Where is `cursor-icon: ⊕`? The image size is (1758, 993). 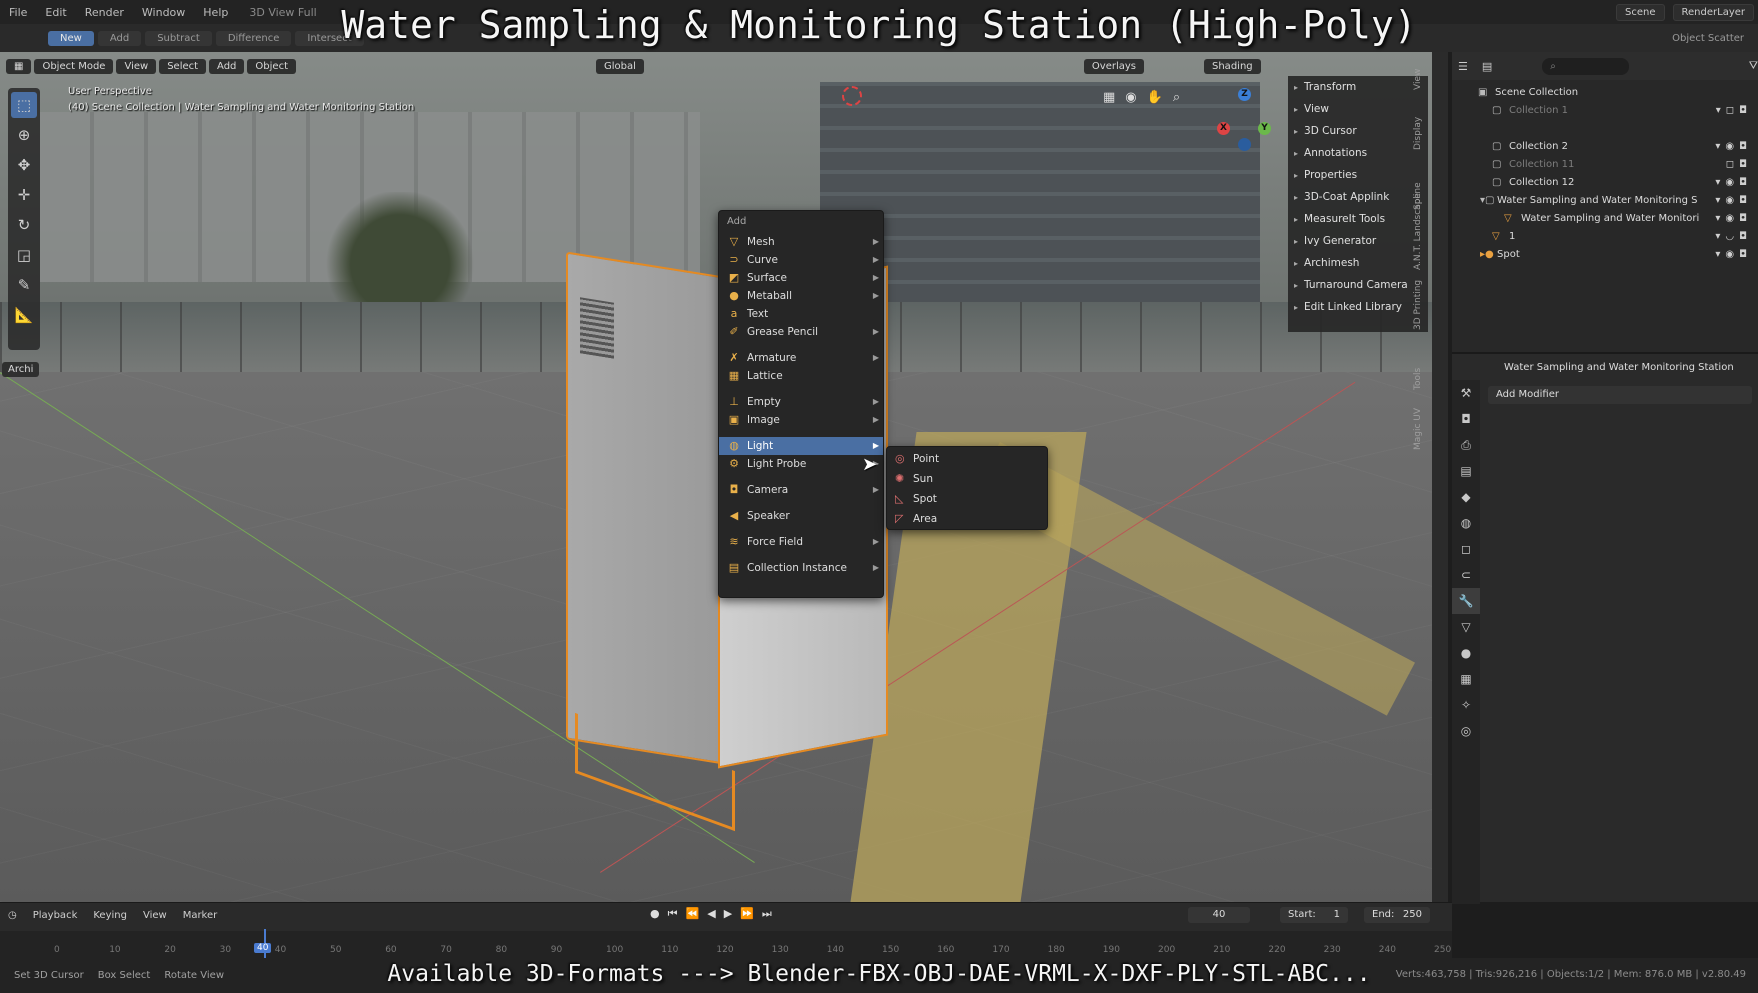 cursor-icon: ⊕ is located at coordinates (24, 135).